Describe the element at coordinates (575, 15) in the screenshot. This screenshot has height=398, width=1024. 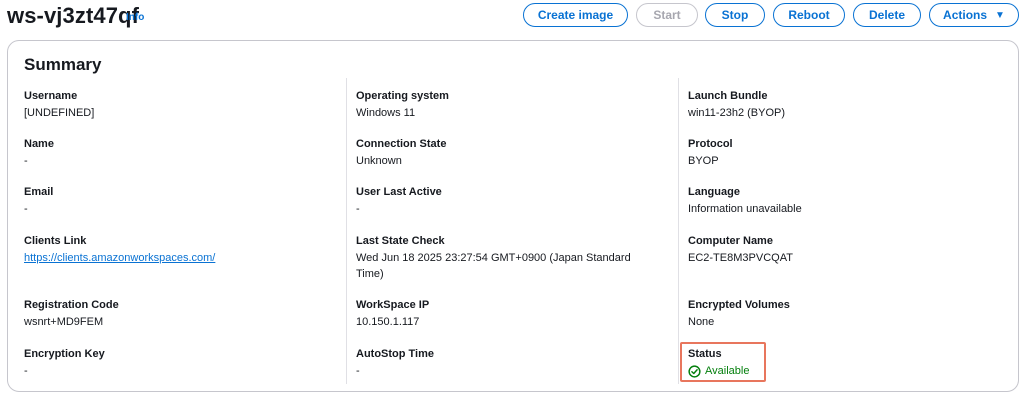
I see `create-image-button: Create image` at that location.